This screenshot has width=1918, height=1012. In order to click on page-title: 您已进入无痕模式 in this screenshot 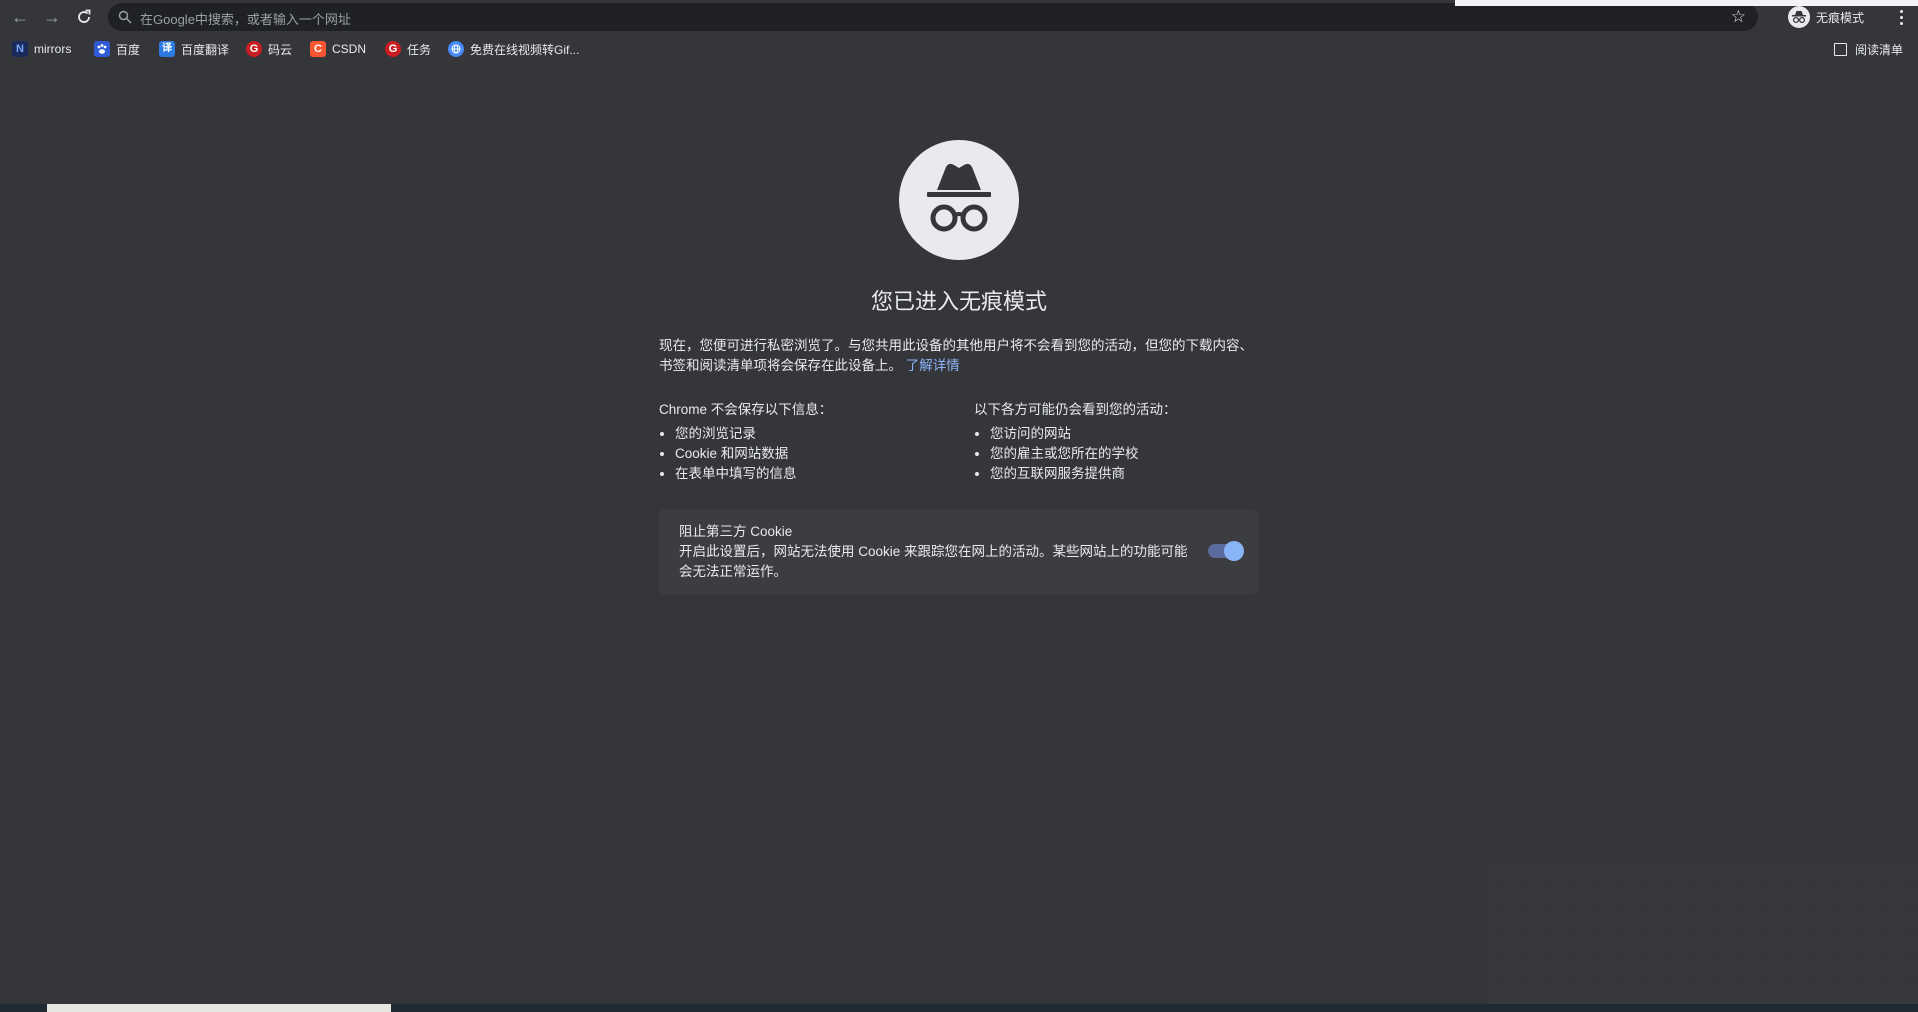, I will do `click(958, 301)`.